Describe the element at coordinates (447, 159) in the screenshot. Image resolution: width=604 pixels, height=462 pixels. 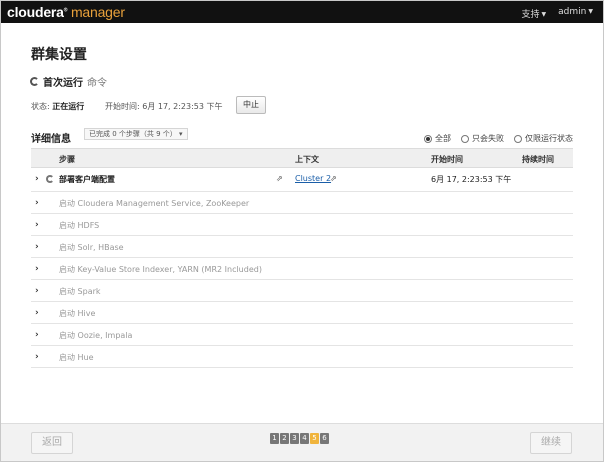
I see `column-header-start-time: 开始时间` at that location.